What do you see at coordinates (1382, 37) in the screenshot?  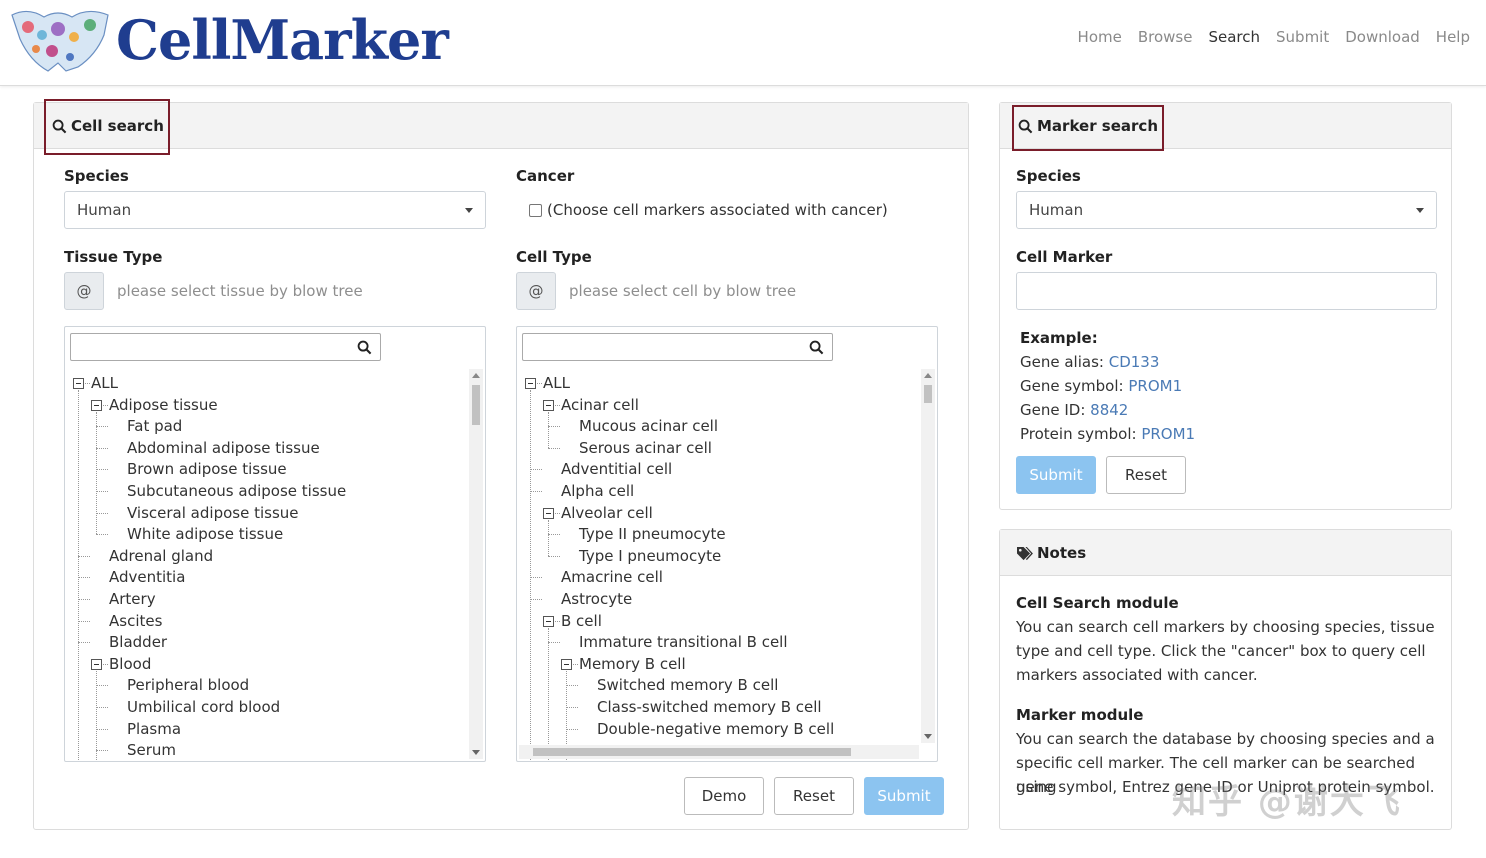 I see `nav-download: Download` at bounding box center [1382, 37].